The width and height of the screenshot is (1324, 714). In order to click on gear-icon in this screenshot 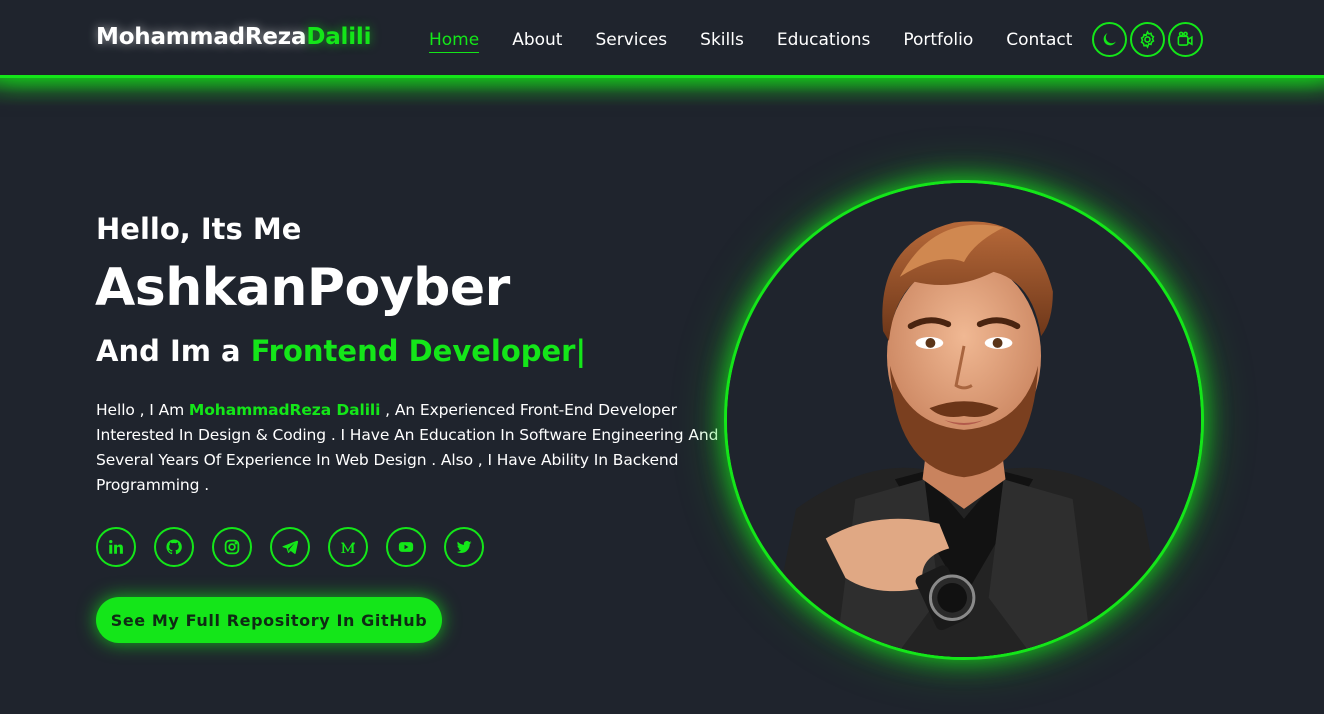, I will do `click(1147, 39)`.